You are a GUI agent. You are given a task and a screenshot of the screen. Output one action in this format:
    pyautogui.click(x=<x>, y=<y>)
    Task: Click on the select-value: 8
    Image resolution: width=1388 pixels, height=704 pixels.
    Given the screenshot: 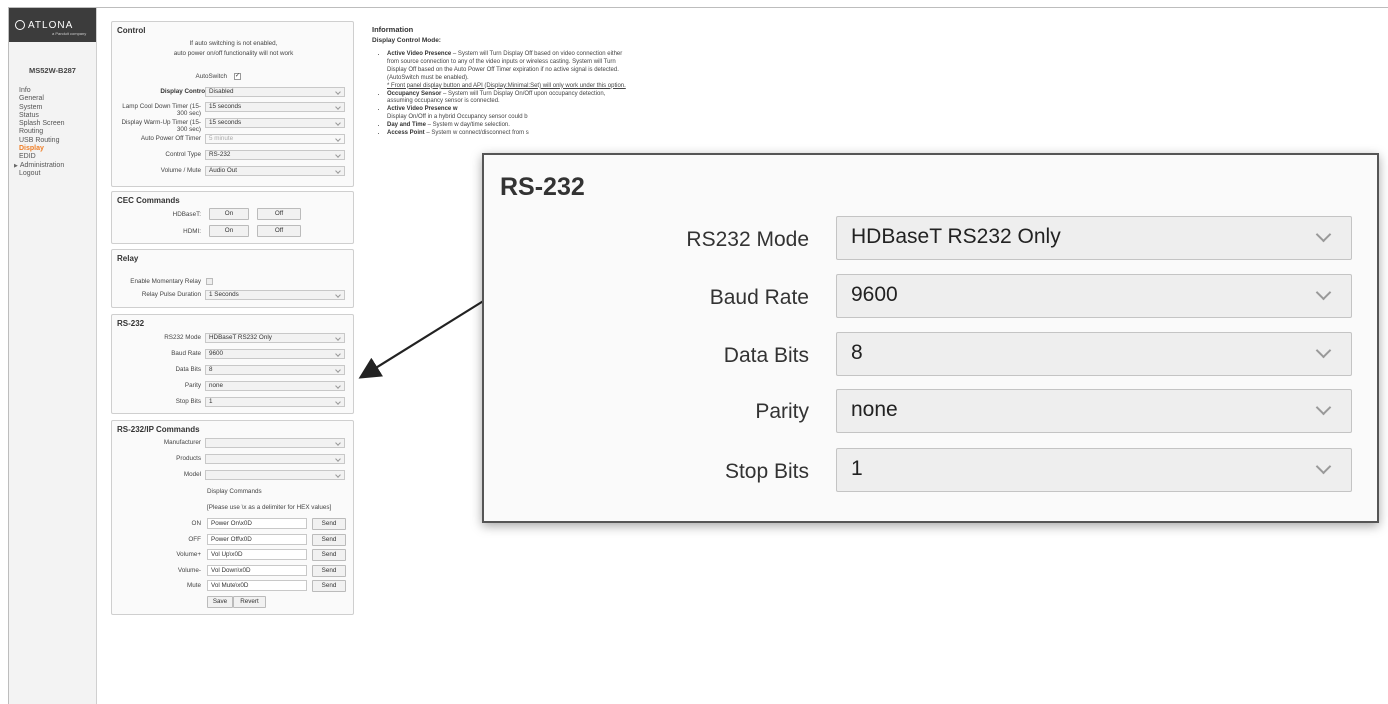 What is the action you would take?
    pyautogui.click(x=857, y=352)
    